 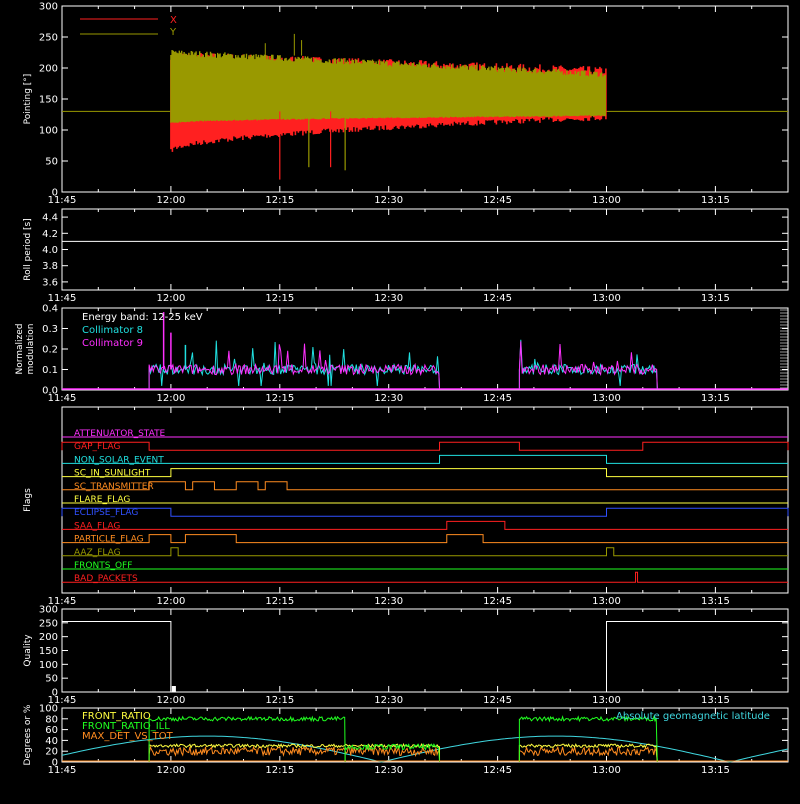 What do you see at coordinates (588, 365) in the screenshot?
I see `collimator-9-series` at bounding box center [588, 365].